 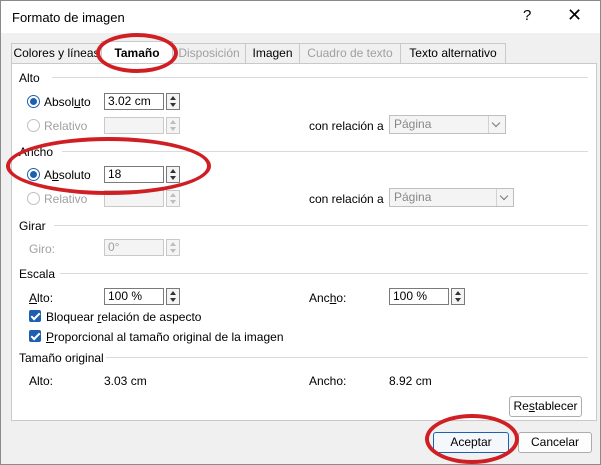 I want to click on tab-texto-alternativo: Texto alternativo, so click(x=453, y=53).